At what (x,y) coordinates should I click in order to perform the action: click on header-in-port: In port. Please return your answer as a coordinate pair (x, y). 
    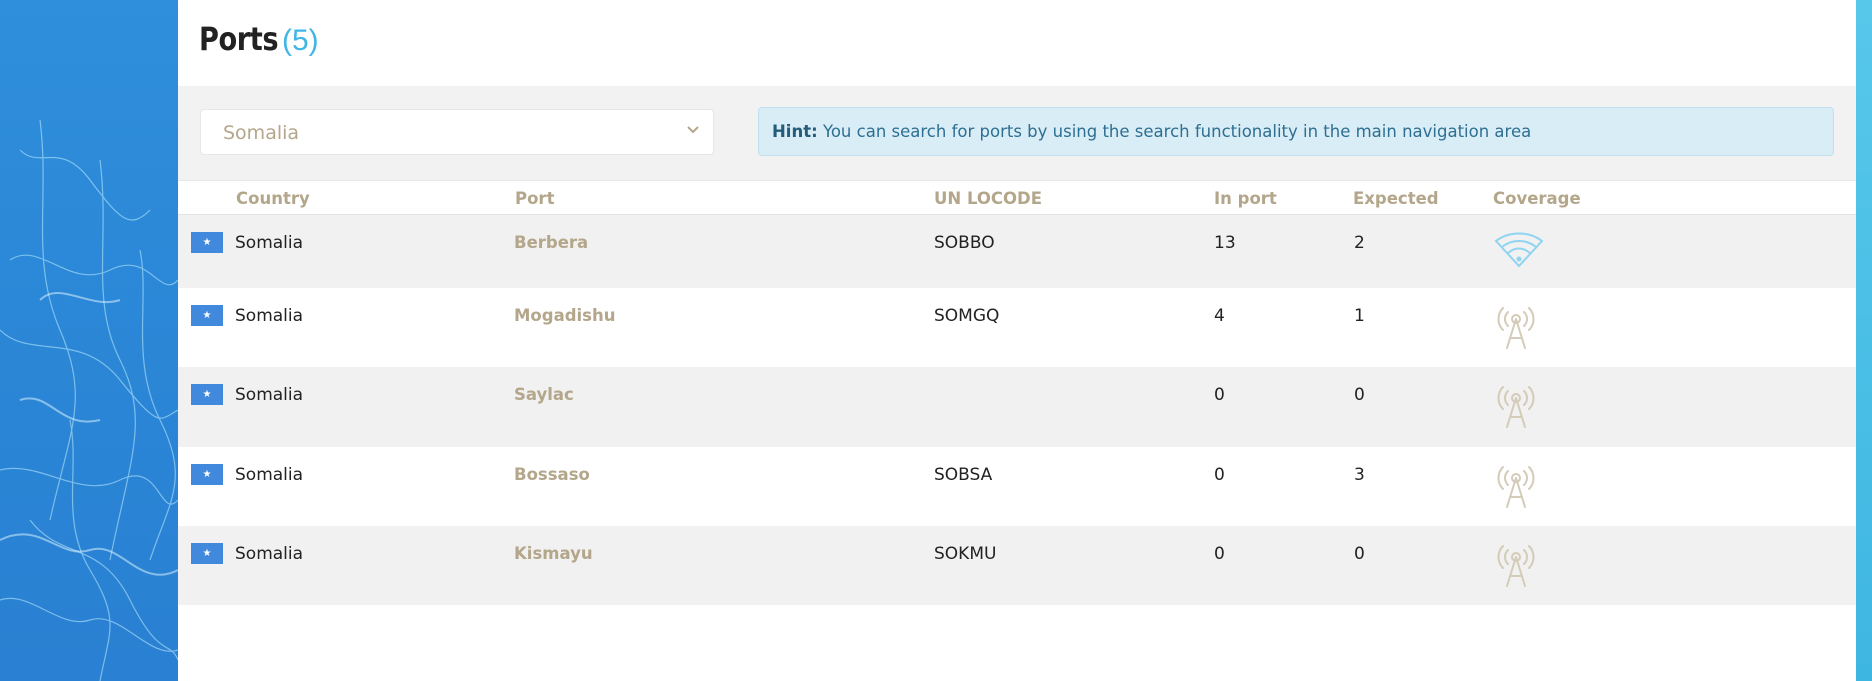
    Looking at the image, I should click on (1245, 198).